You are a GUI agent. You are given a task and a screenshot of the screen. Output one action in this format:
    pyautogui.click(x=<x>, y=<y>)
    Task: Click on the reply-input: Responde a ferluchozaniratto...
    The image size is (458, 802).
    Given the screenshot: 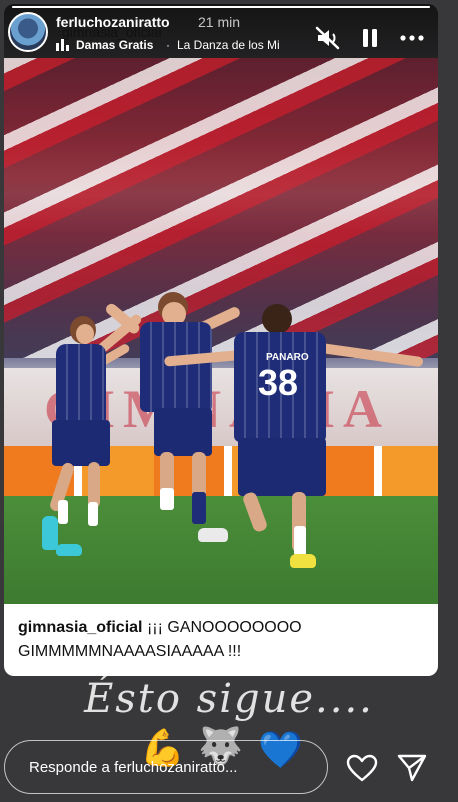 What is the action you would take?
    pyautogui.click(x=166, y=767)
    